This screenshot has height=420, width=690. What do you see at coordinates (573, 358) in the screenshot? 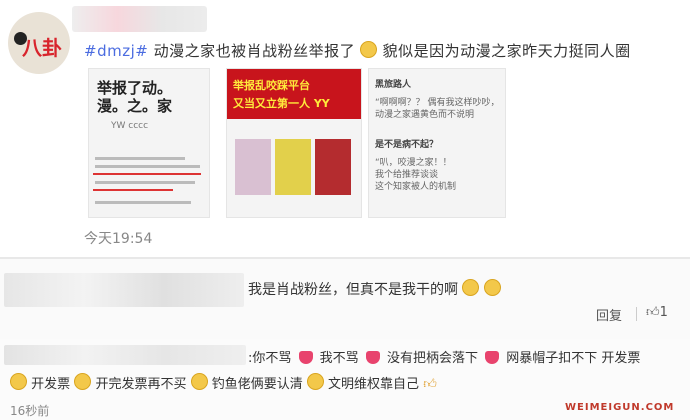
I see `comment-segment: 网暴帽子扣不下 开发票` at bounding box center [573, 358].